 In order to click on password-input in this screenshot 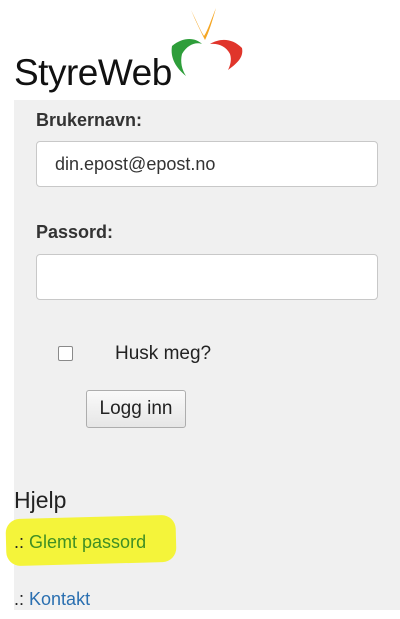, I will do `click(207, 277)`.